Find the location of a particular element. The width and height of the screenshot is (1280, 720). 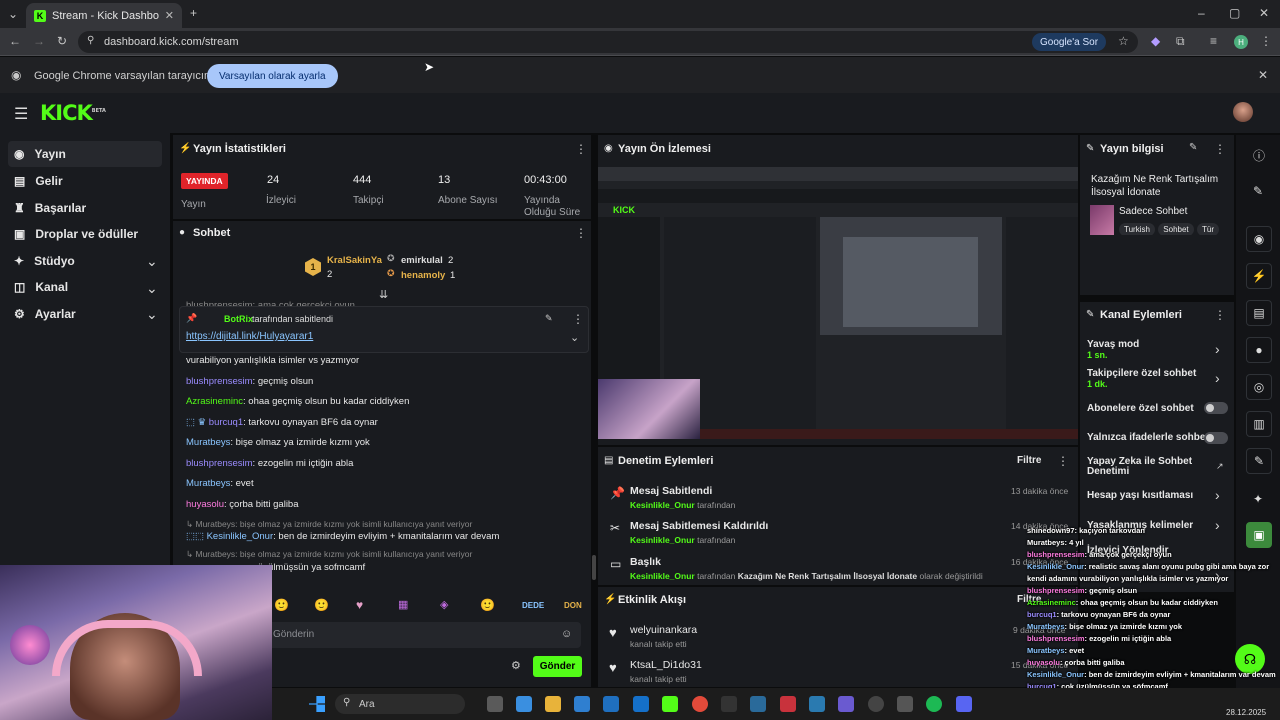

edit-icon: ✎ is located at coordinates (1258, 191).